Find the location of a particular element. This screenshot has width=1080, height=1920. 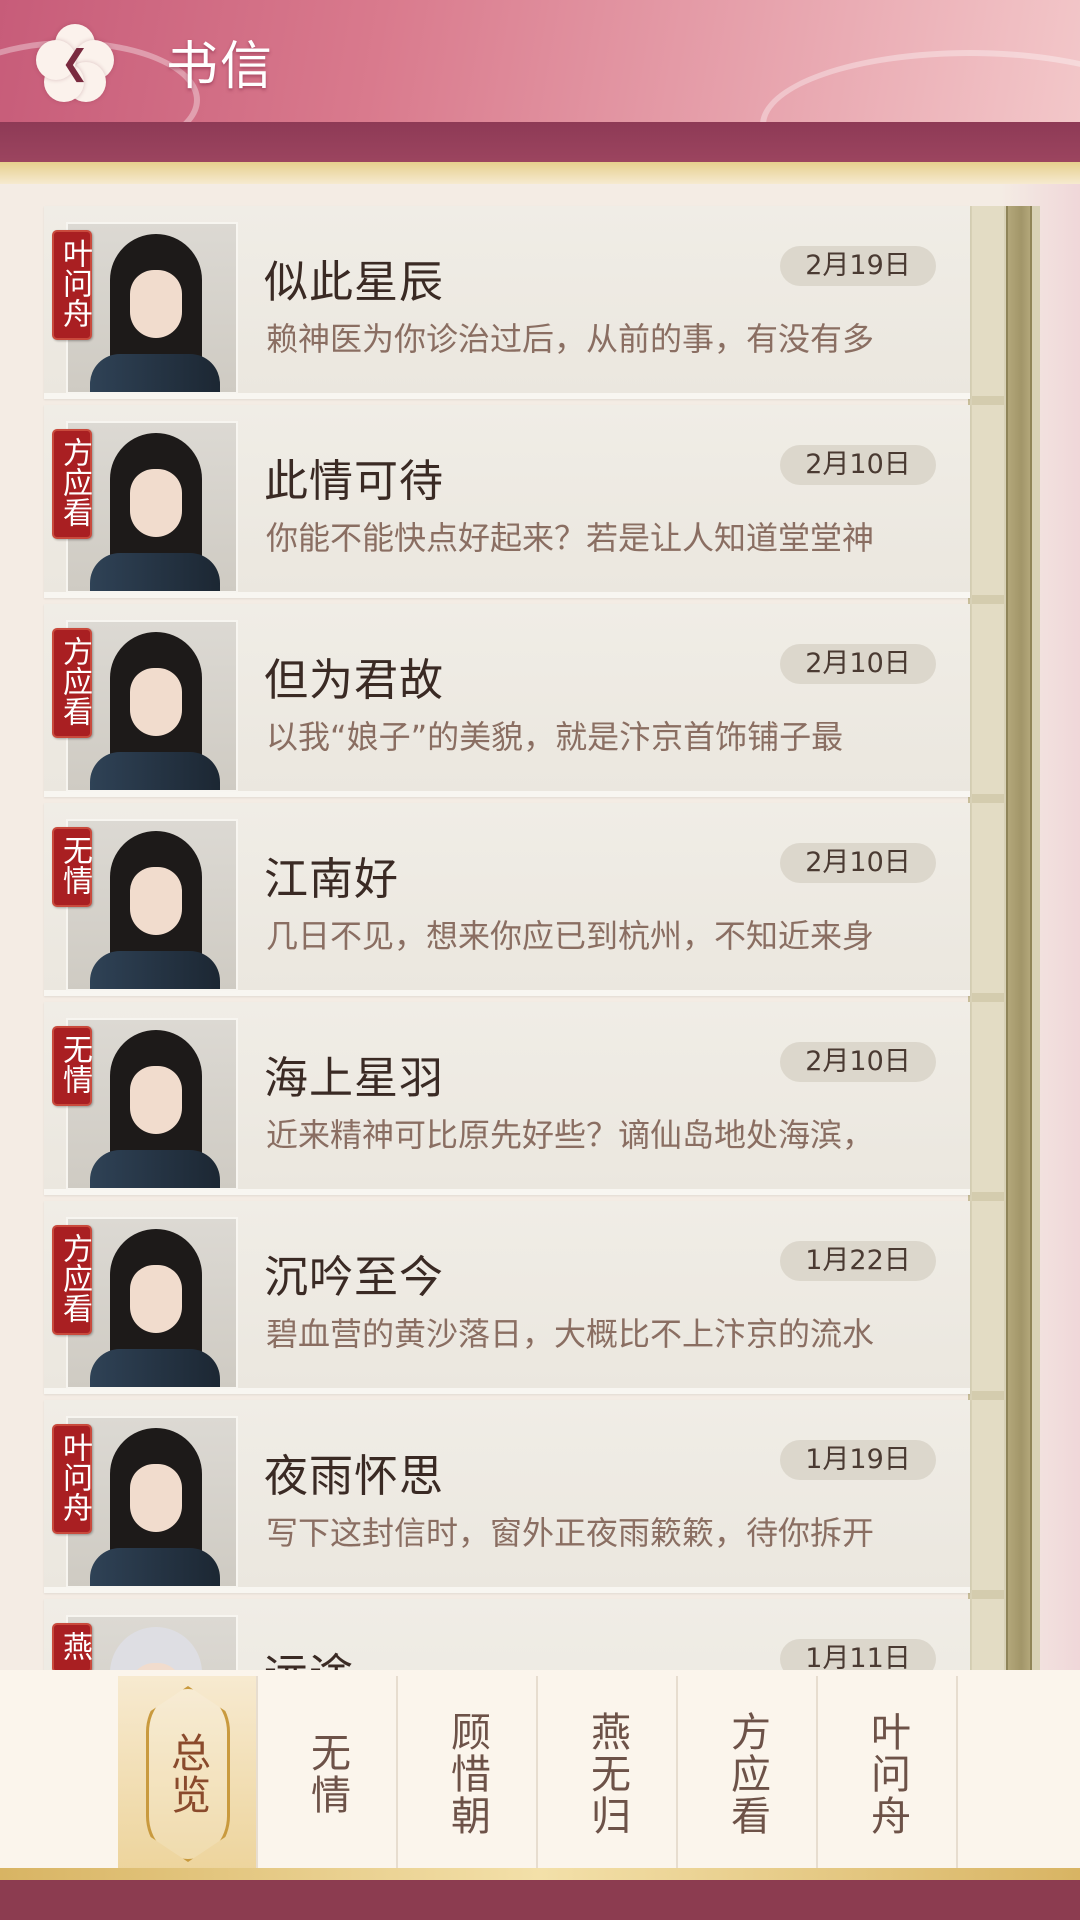

scrollbar-panel is located at coordinates (988, 938).